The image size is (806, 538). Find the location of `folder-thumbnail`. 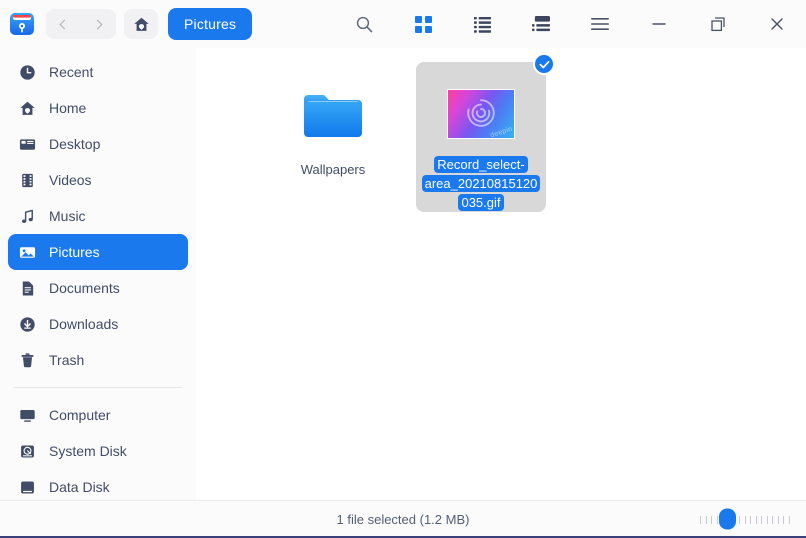

folder-thumbnail is located at coordinates (333, 115).